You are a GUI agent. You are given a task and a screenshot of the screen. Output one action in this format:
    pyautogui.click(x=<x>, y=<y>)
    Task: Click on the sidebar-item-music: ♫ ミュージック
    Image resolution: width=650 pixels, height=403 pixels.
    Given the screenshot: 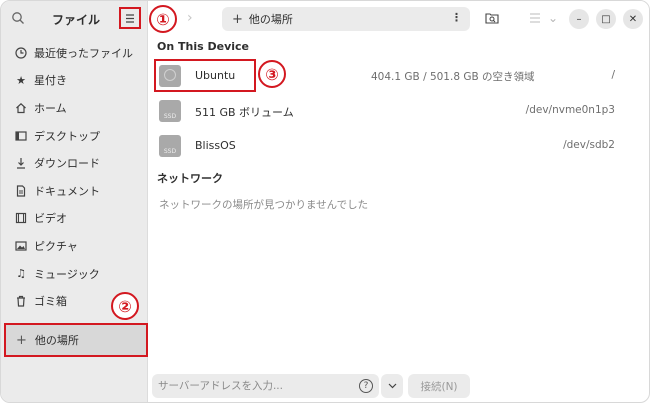 What is the action you would take?
    pyautogui.click(x=74, y=274)
    